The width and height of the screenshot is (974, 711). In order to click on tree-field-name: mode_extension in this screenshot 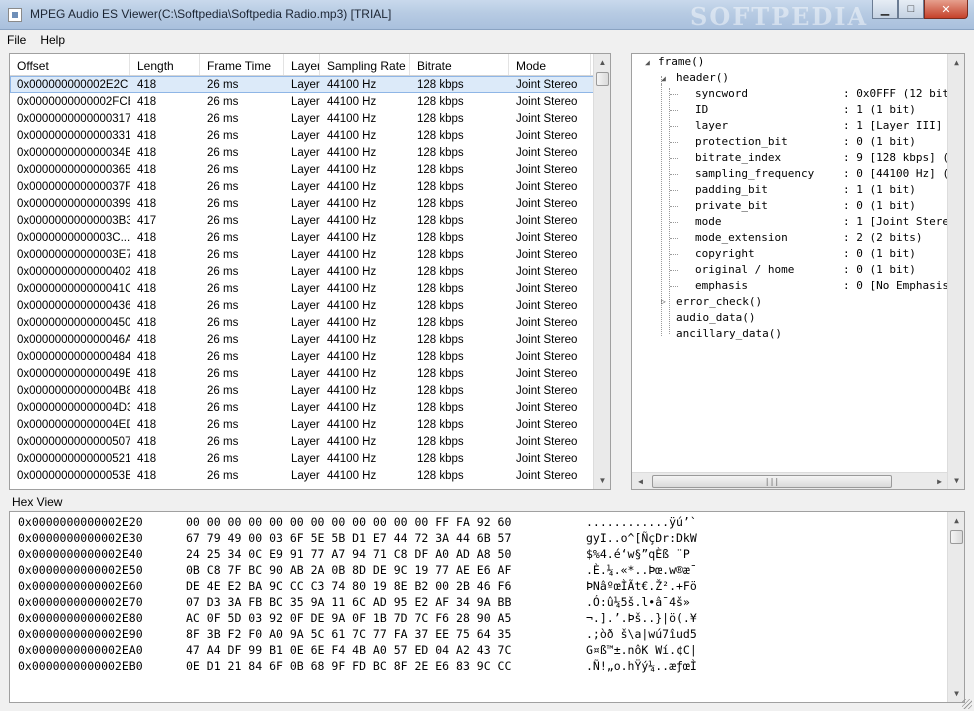, I will do `click(741, 238)`.